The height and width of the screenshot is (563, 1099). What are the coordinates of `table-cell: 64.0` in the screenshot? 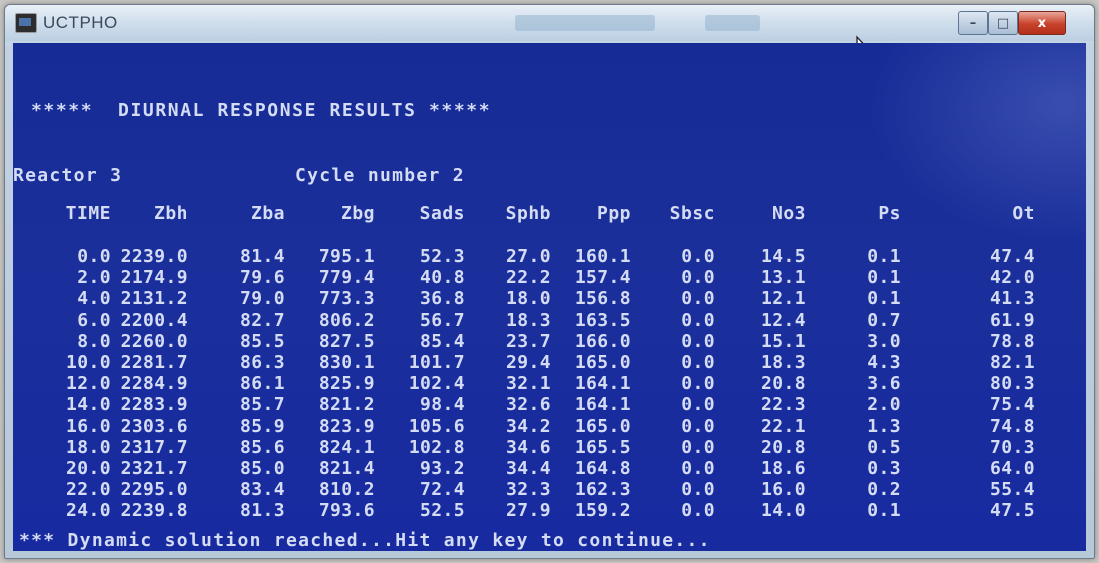 It's located at (1012, 468).